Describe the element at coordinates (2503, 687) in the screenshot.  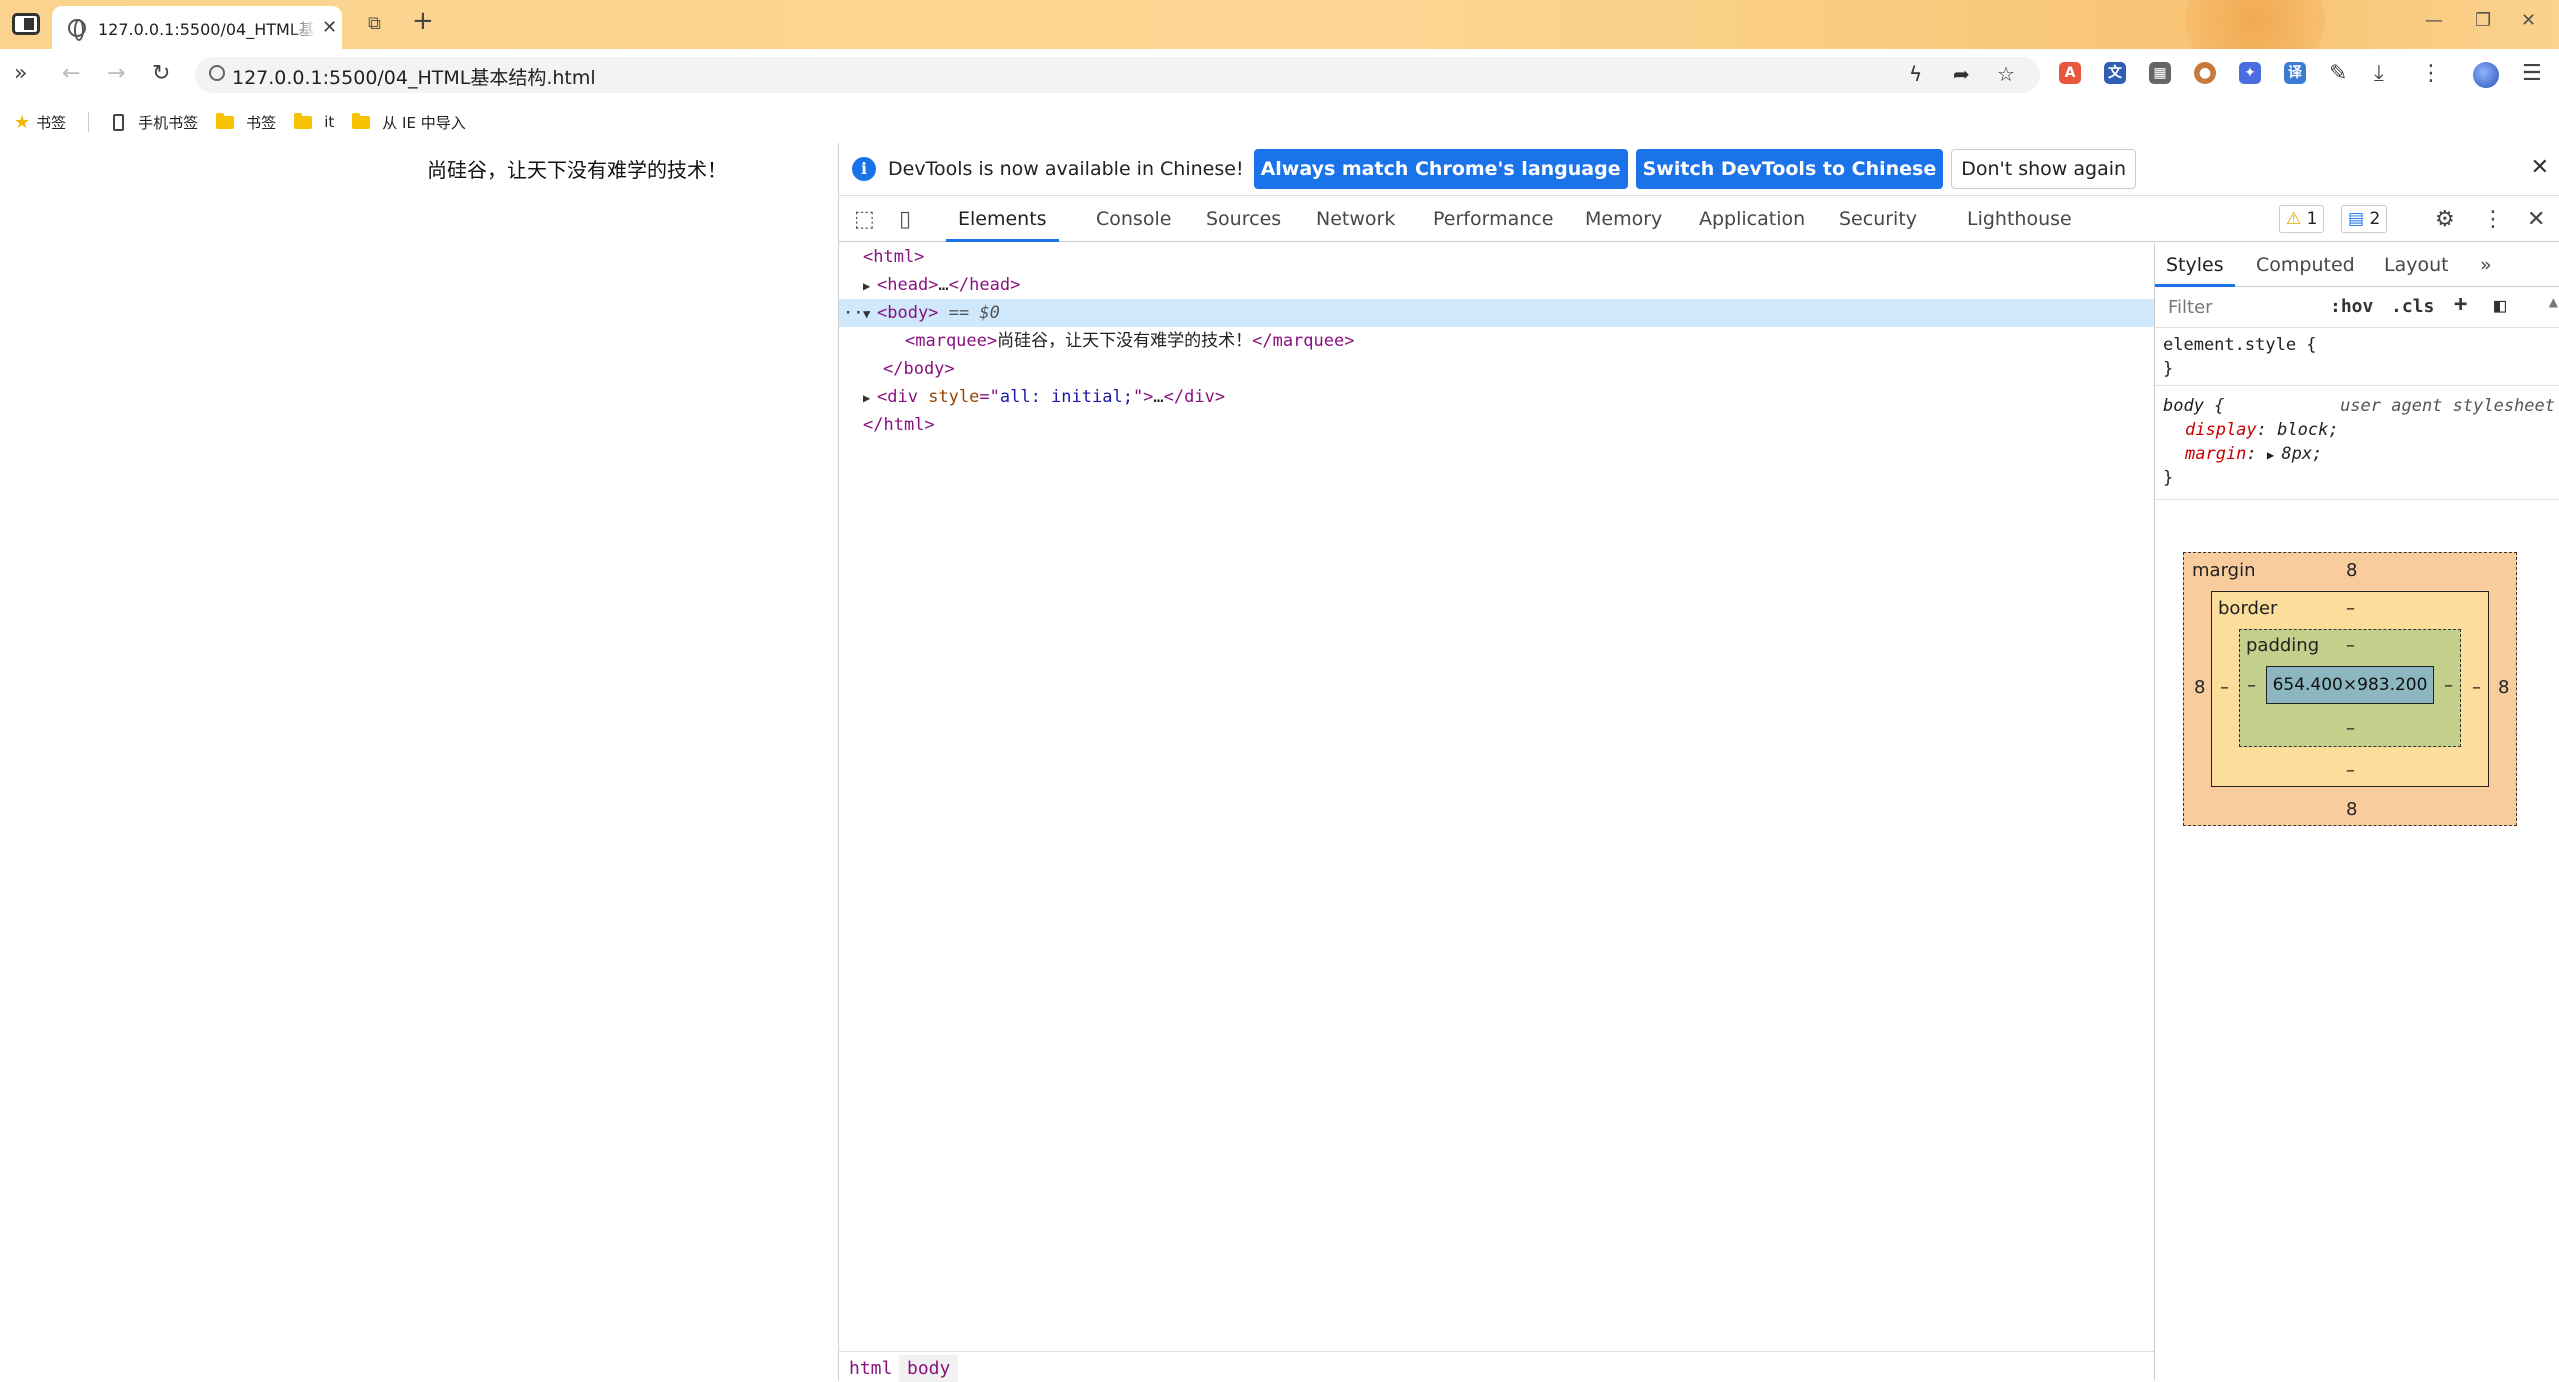
I see `margin-right-value: 8` at that location.